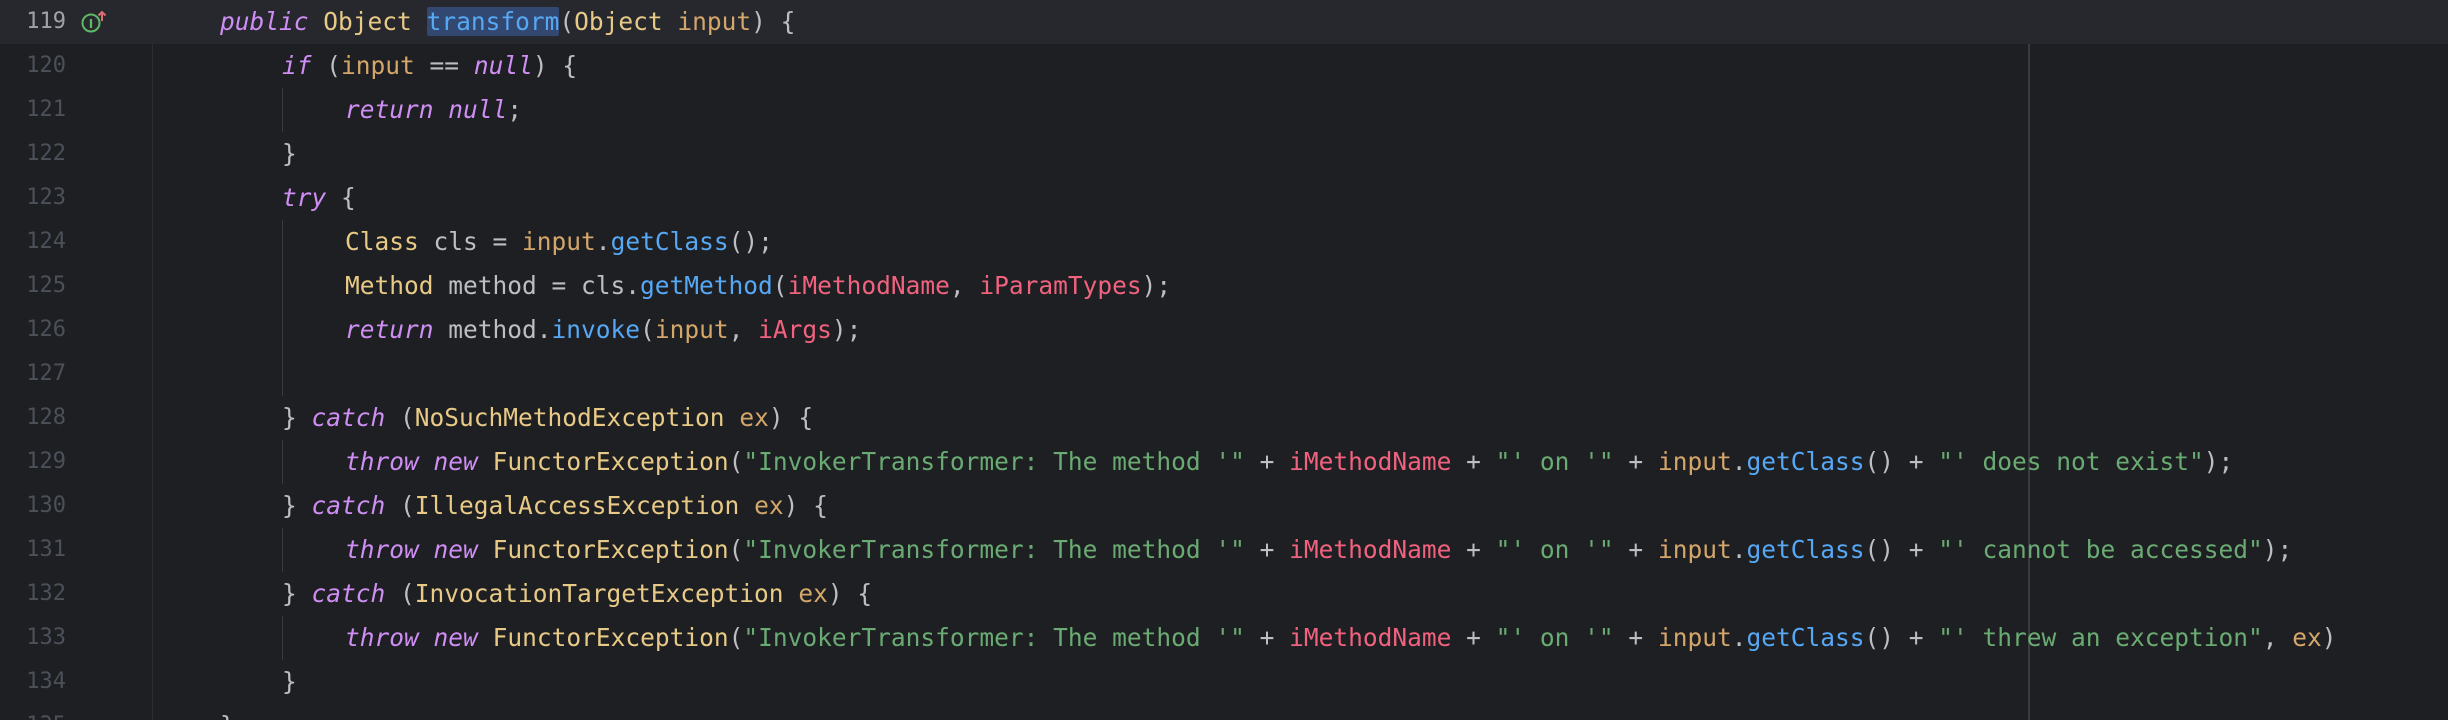 This screenshot has width=2448, height=720. What do you see at coordinates (46, 637) in the screenshot?
I see `line-number: 133` at bounding box center [46, 637].